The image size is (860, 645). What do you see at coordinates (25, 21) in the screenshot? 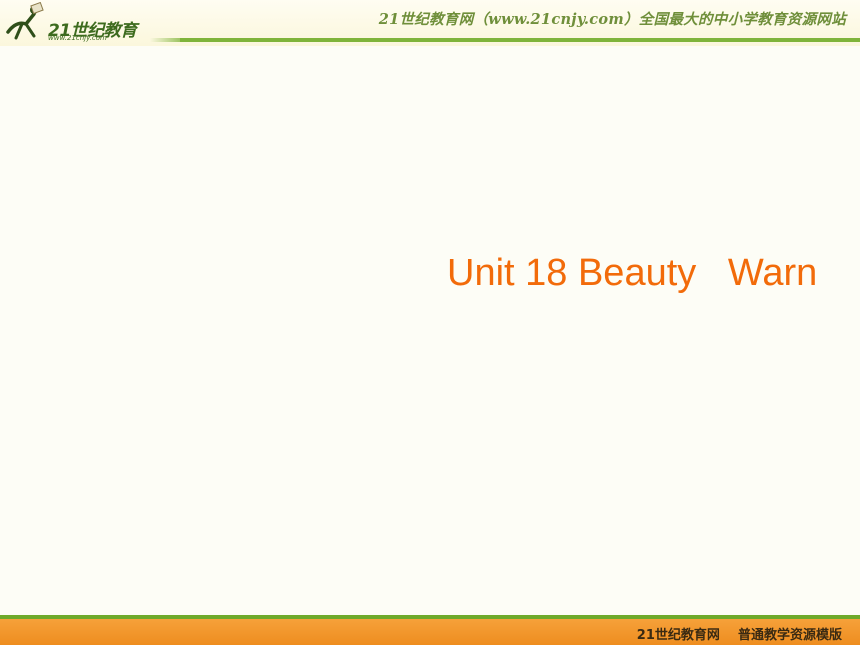
I see `runner-icon` at bounding box center [25, 21].